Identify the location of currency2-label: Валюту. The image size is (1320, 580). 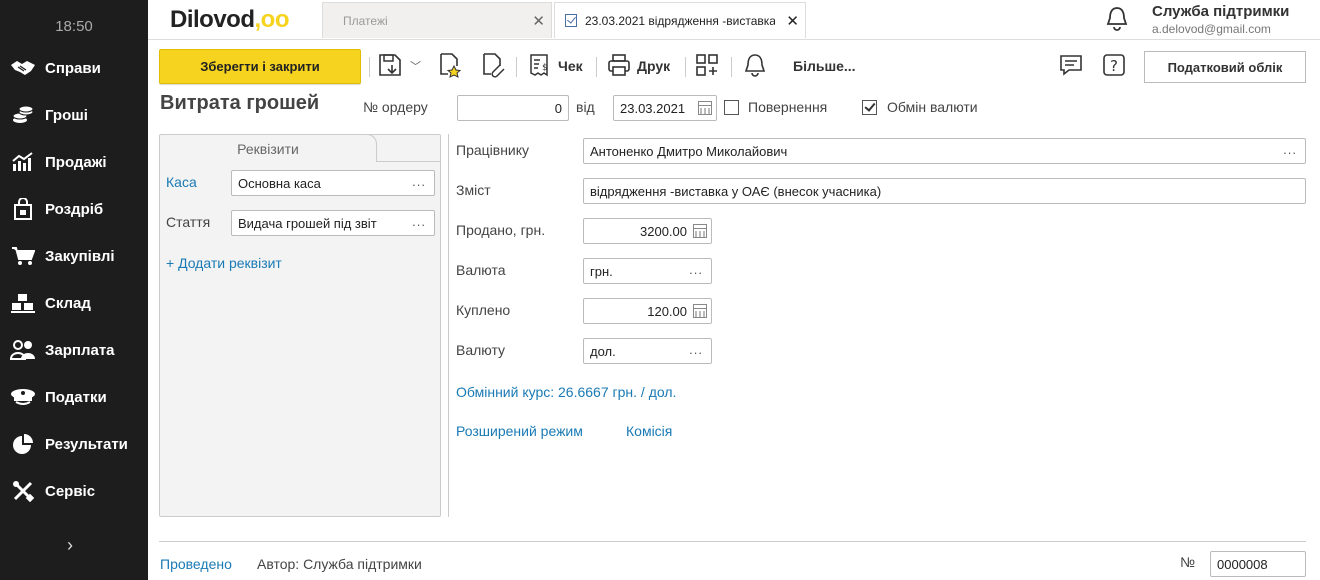
(481, 350).